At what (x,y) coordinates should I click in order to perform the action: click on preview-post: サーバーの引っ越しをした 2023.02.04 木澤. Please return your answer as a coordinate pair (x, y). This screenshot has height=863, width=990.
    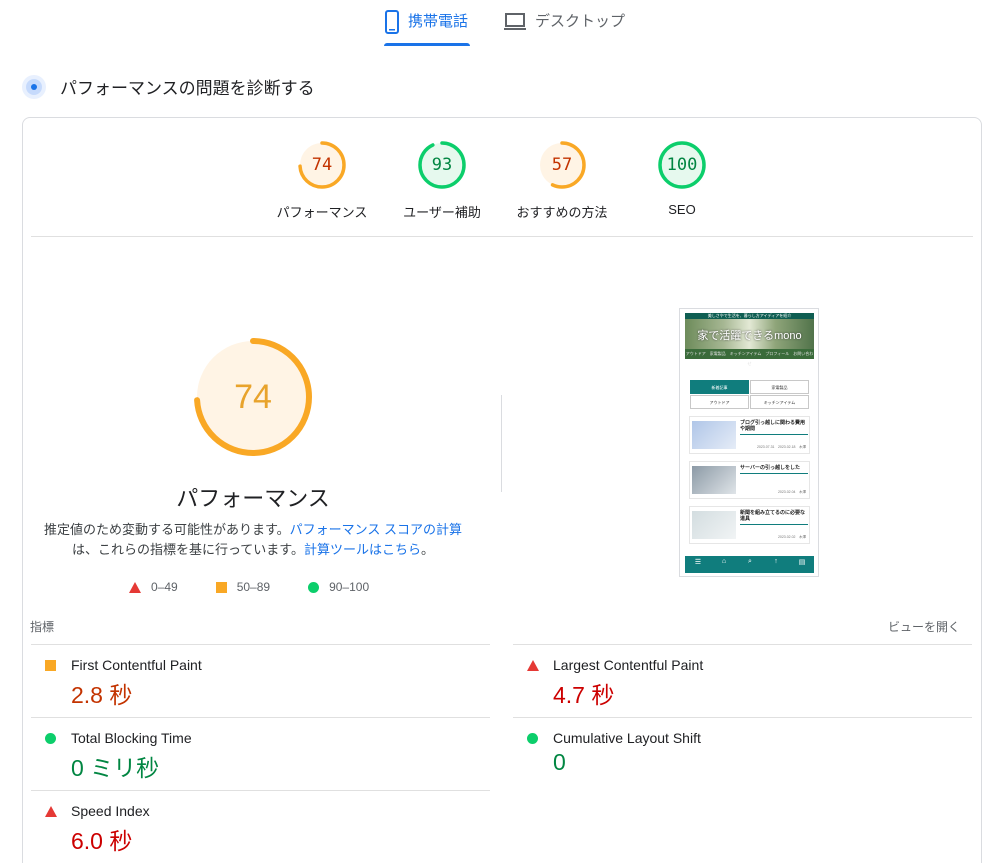
    Looking at the image, I should click on (749, 480).